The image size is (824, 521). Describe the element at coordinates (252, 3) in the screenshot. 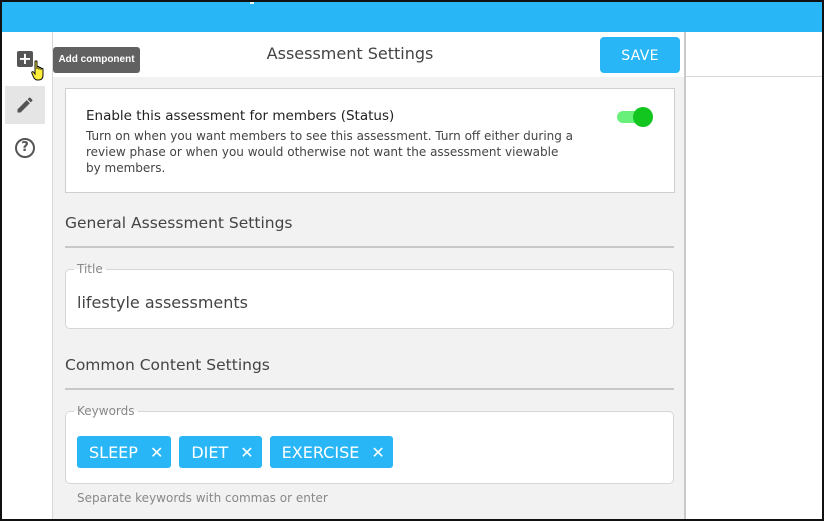

I see `top-bar-indicator` at that location.